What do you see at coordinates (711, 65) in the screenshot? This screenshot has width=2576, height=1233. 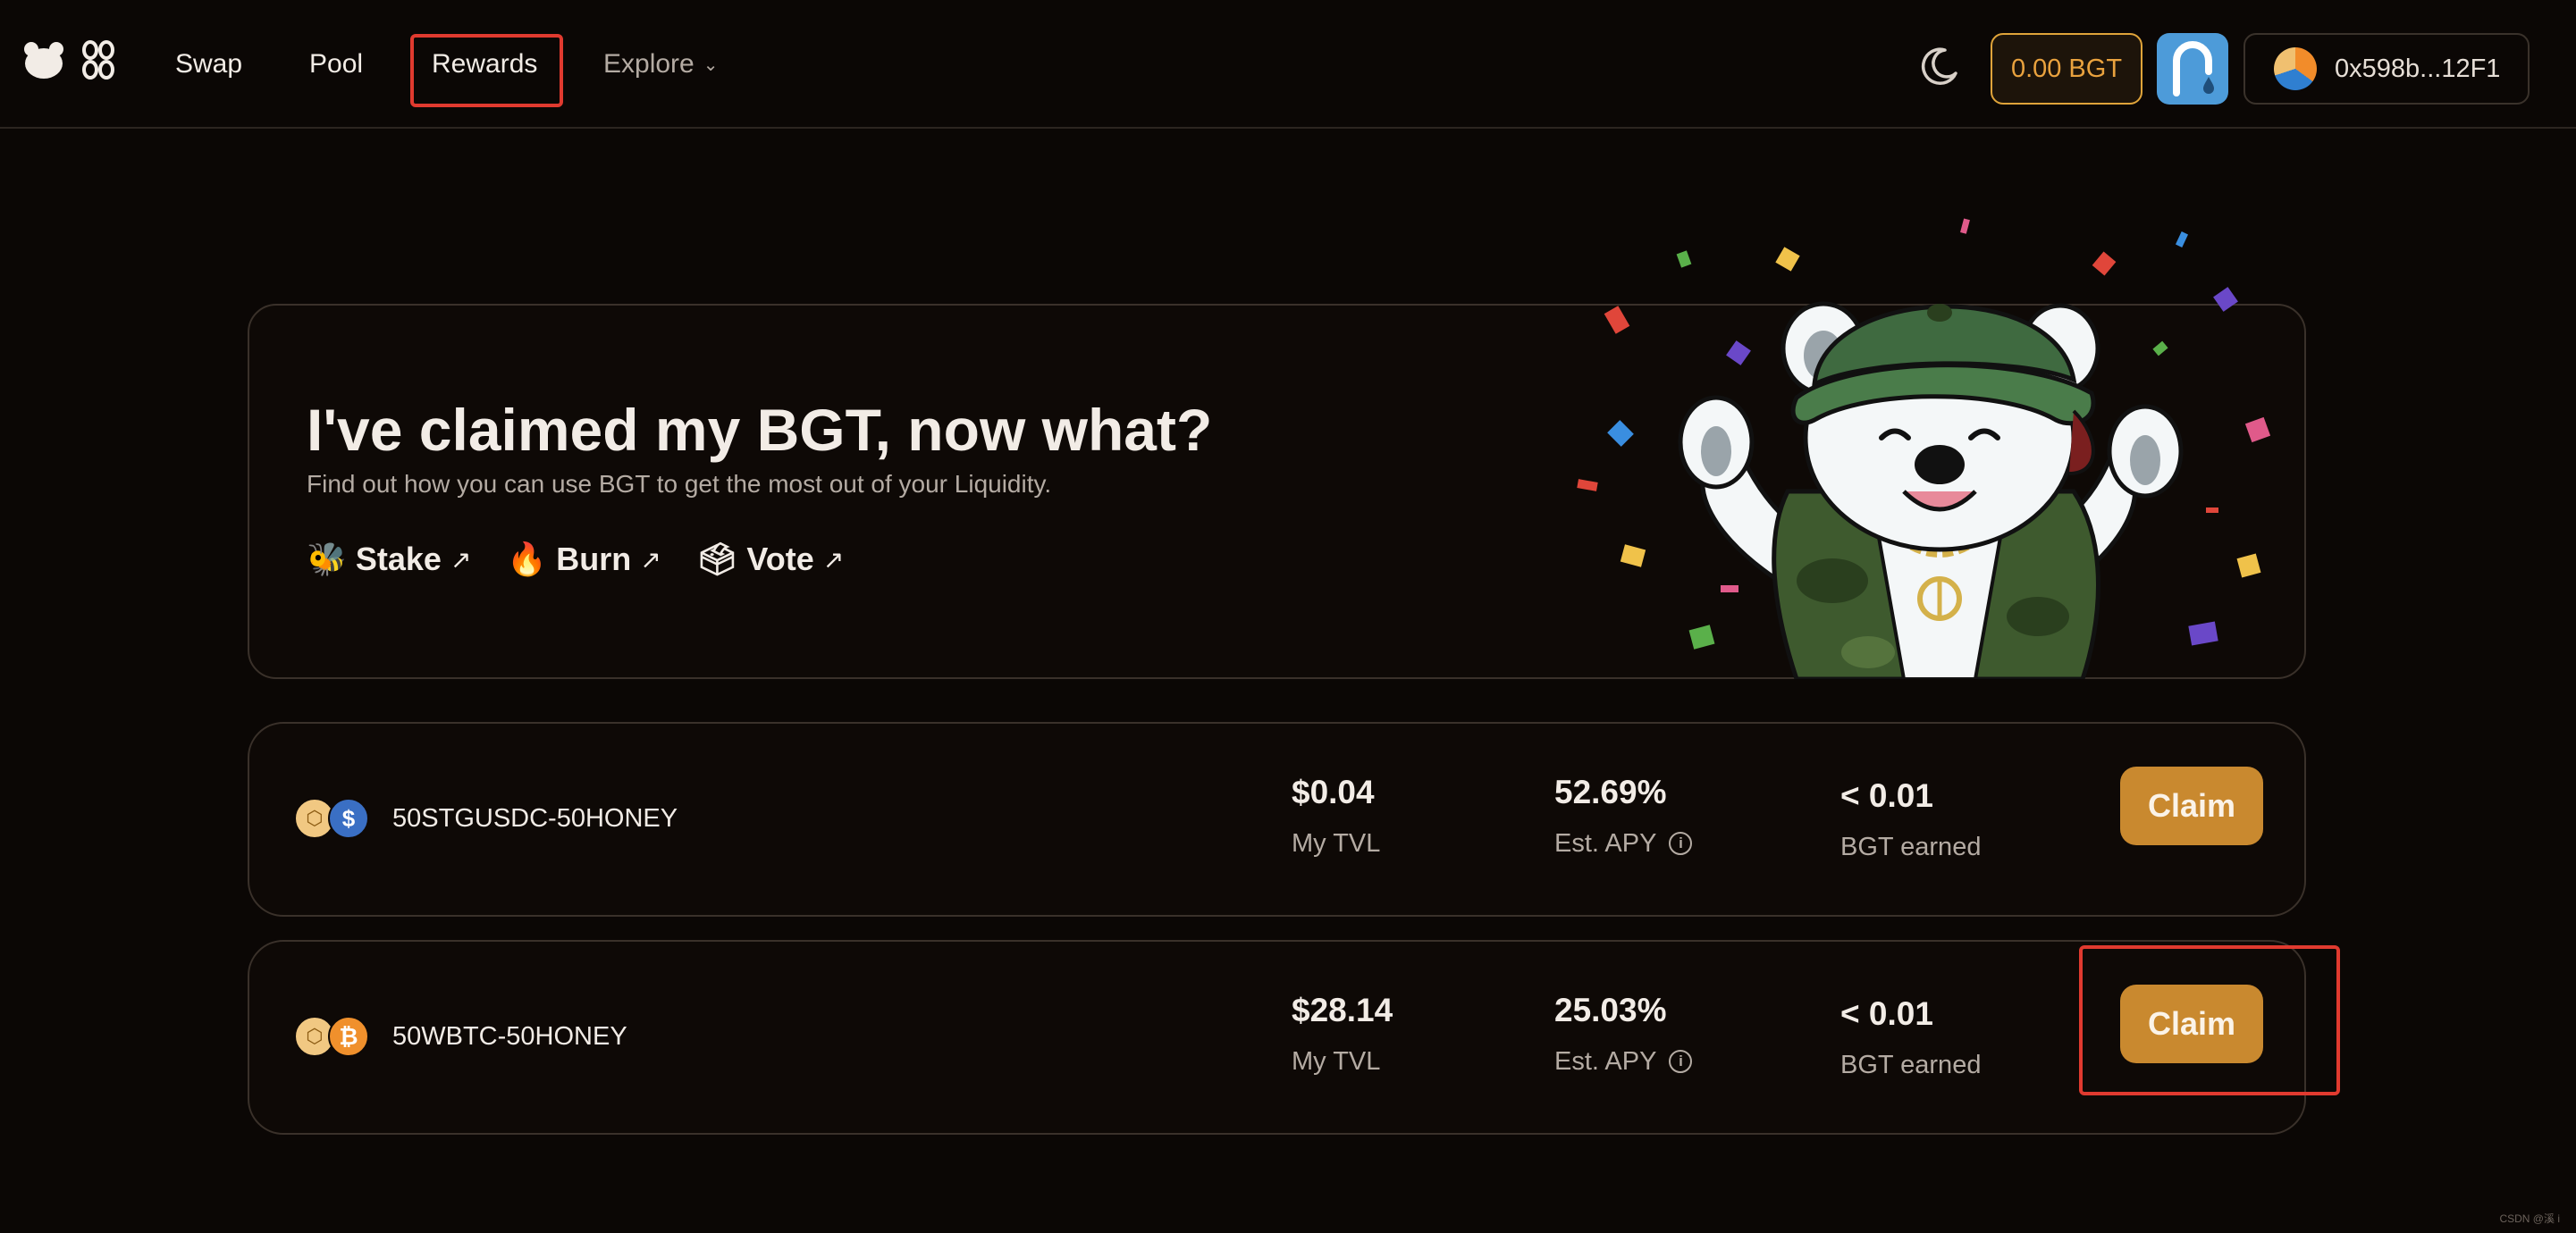 I see `chevron-down-icon: ⌄` at bounding box center [711, 65].